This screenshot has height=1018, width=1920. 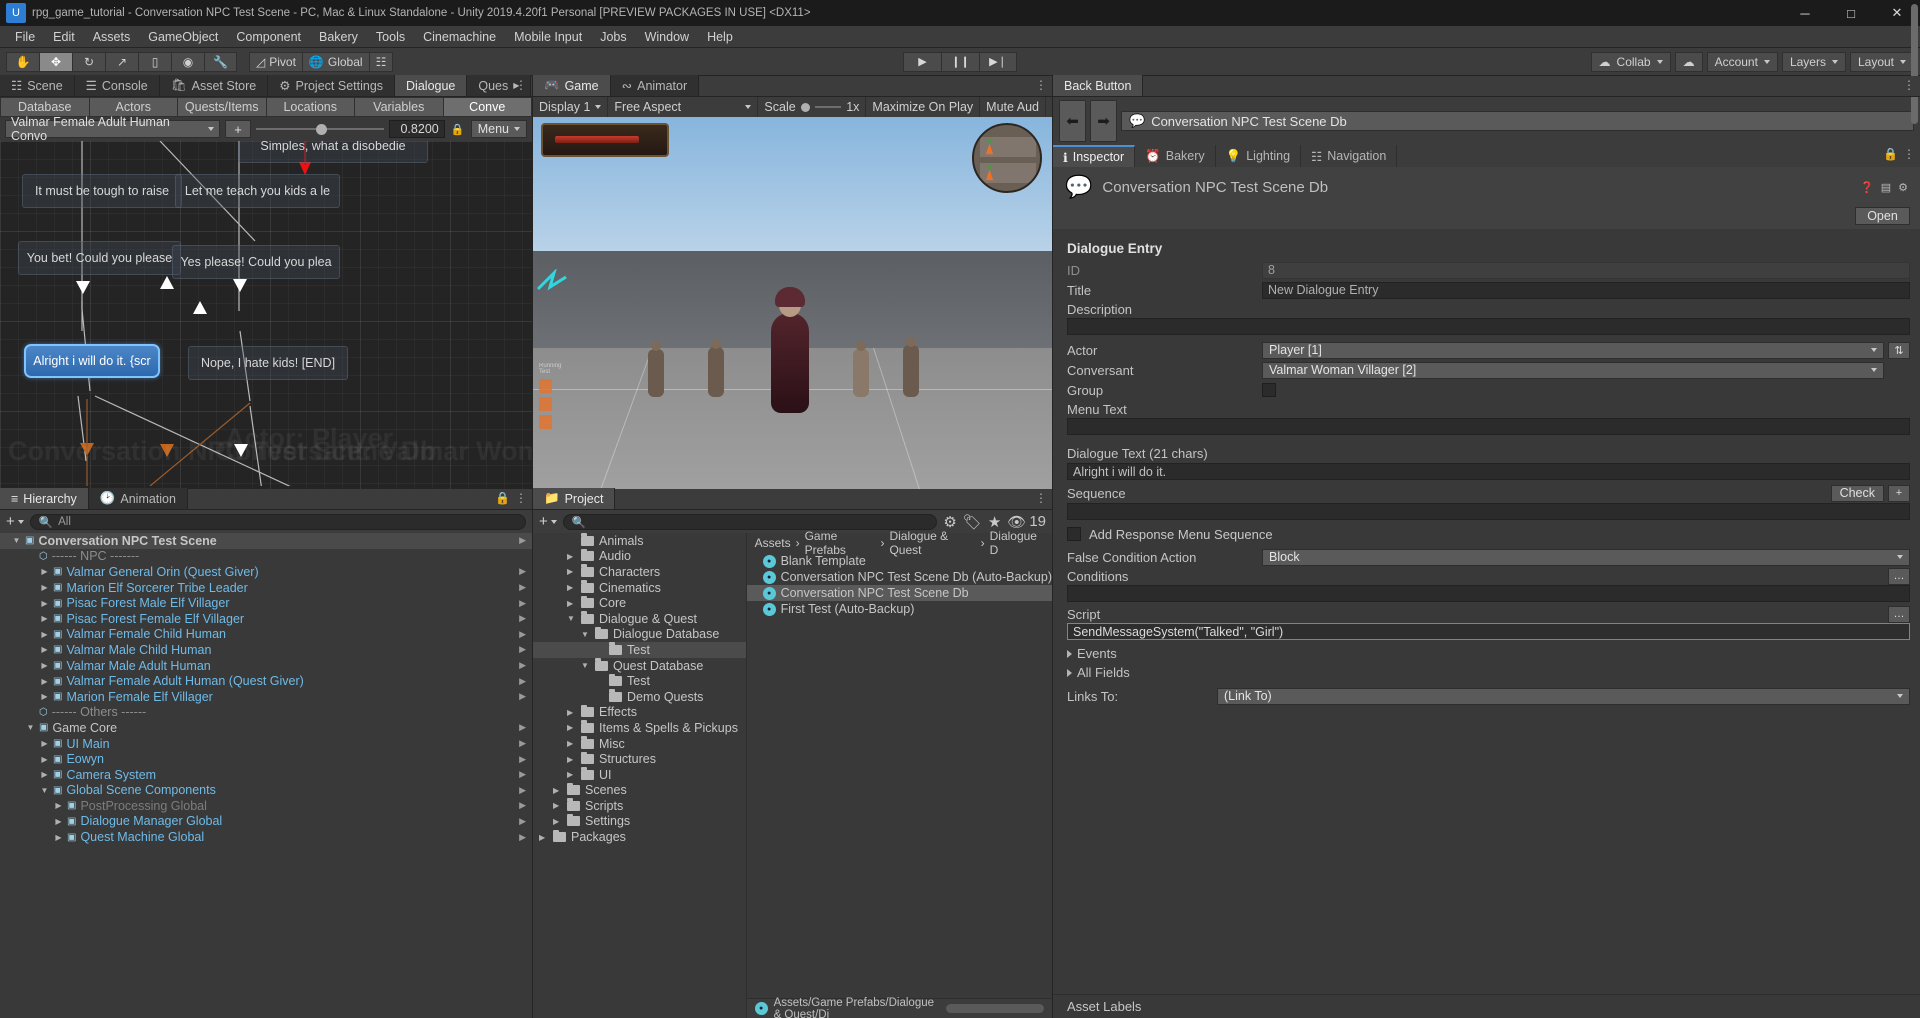 I want to click on project-tree-row: ▶ Packages, so click(x=639, y=837).